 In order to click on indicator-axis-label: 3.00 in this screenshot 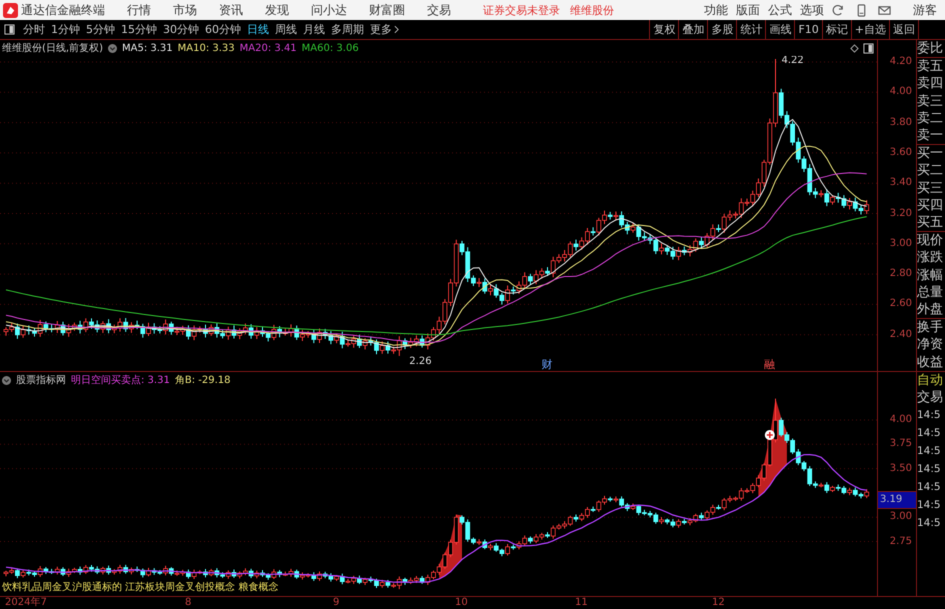, I will do `click(901, 517)`.